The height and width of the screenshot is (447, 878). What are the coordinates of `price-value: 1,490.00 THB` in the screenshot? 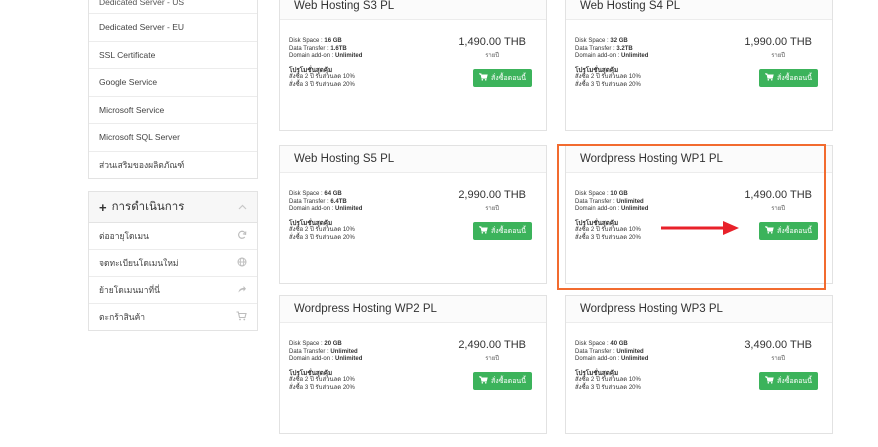 It's located at (492, 42).